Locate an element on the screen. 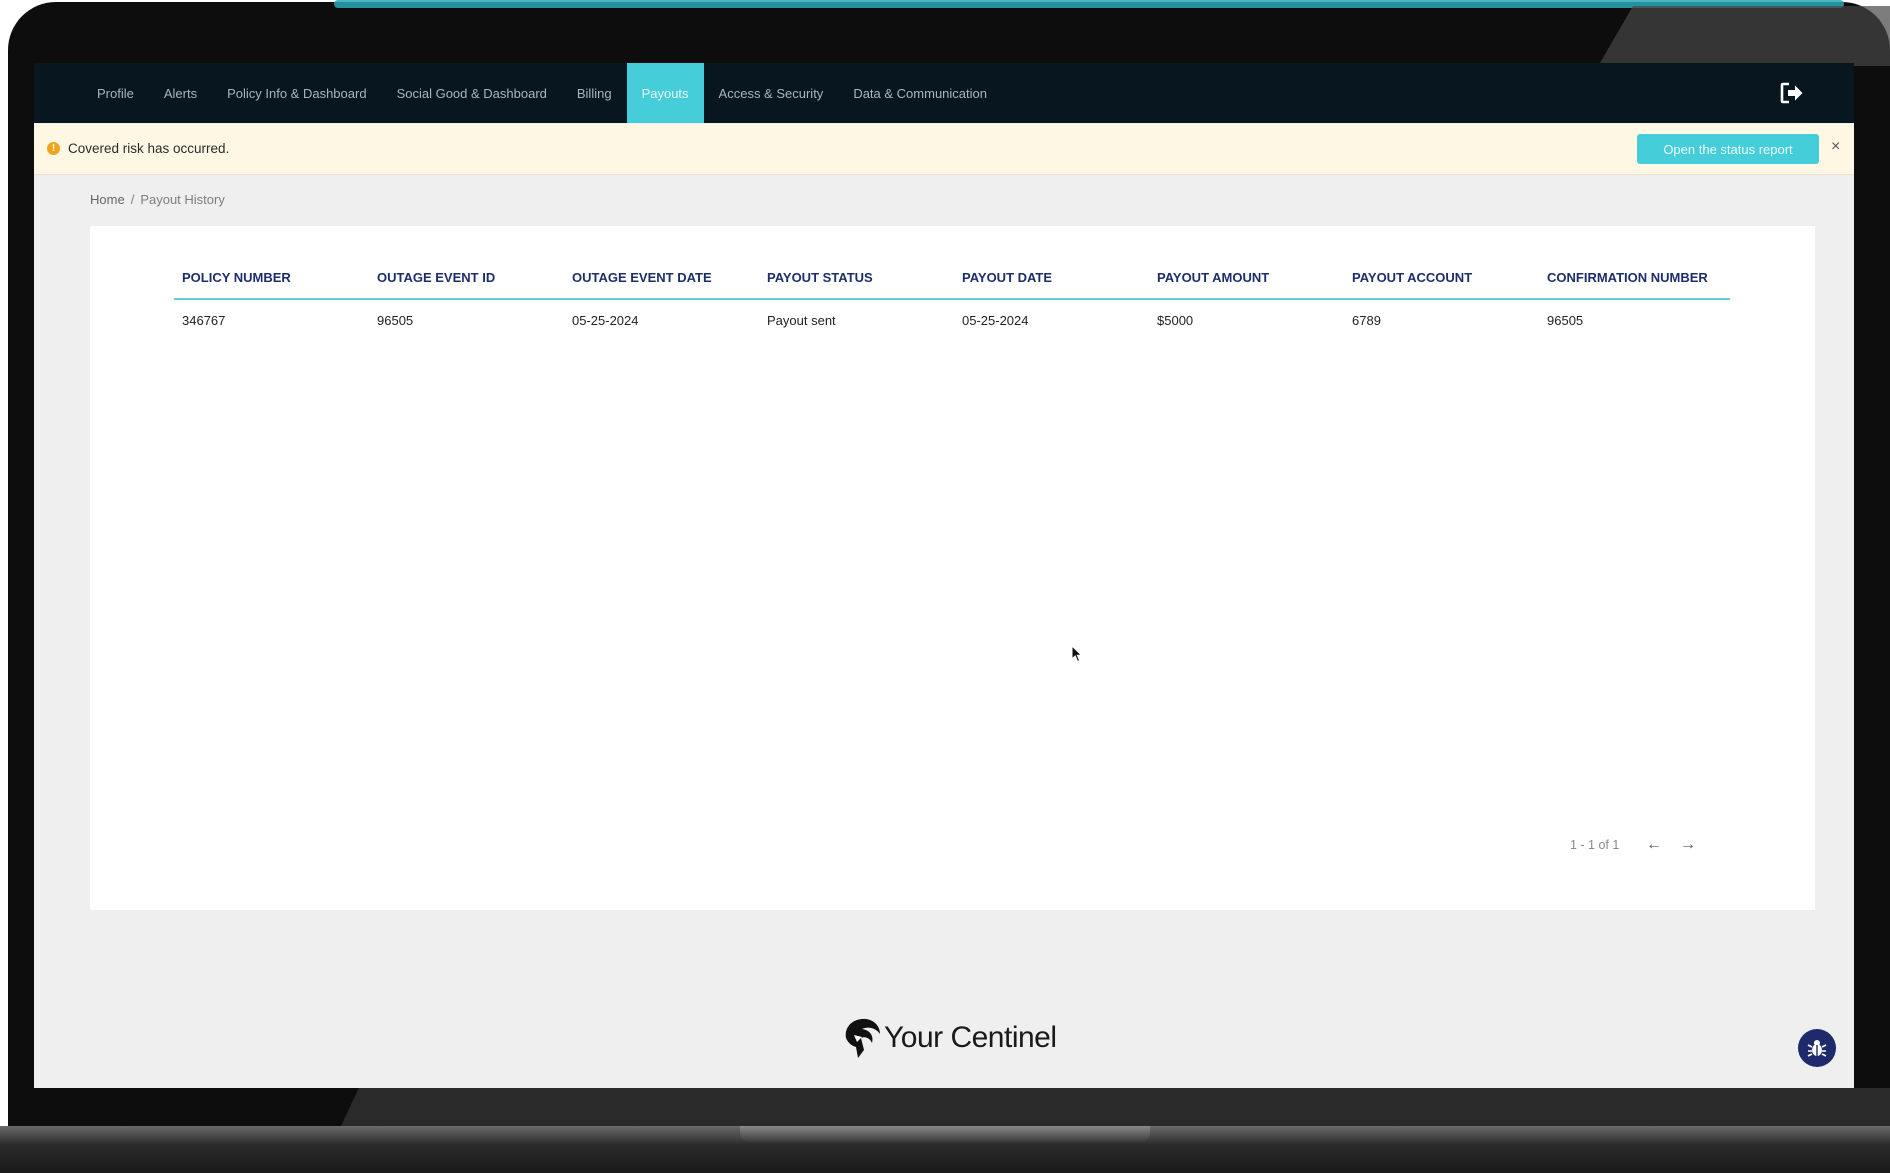 The height and width of the screenshot is (1173, 1890). column-header-payout-status: PAYOUT STATUS is located at coordinates (856, 285).